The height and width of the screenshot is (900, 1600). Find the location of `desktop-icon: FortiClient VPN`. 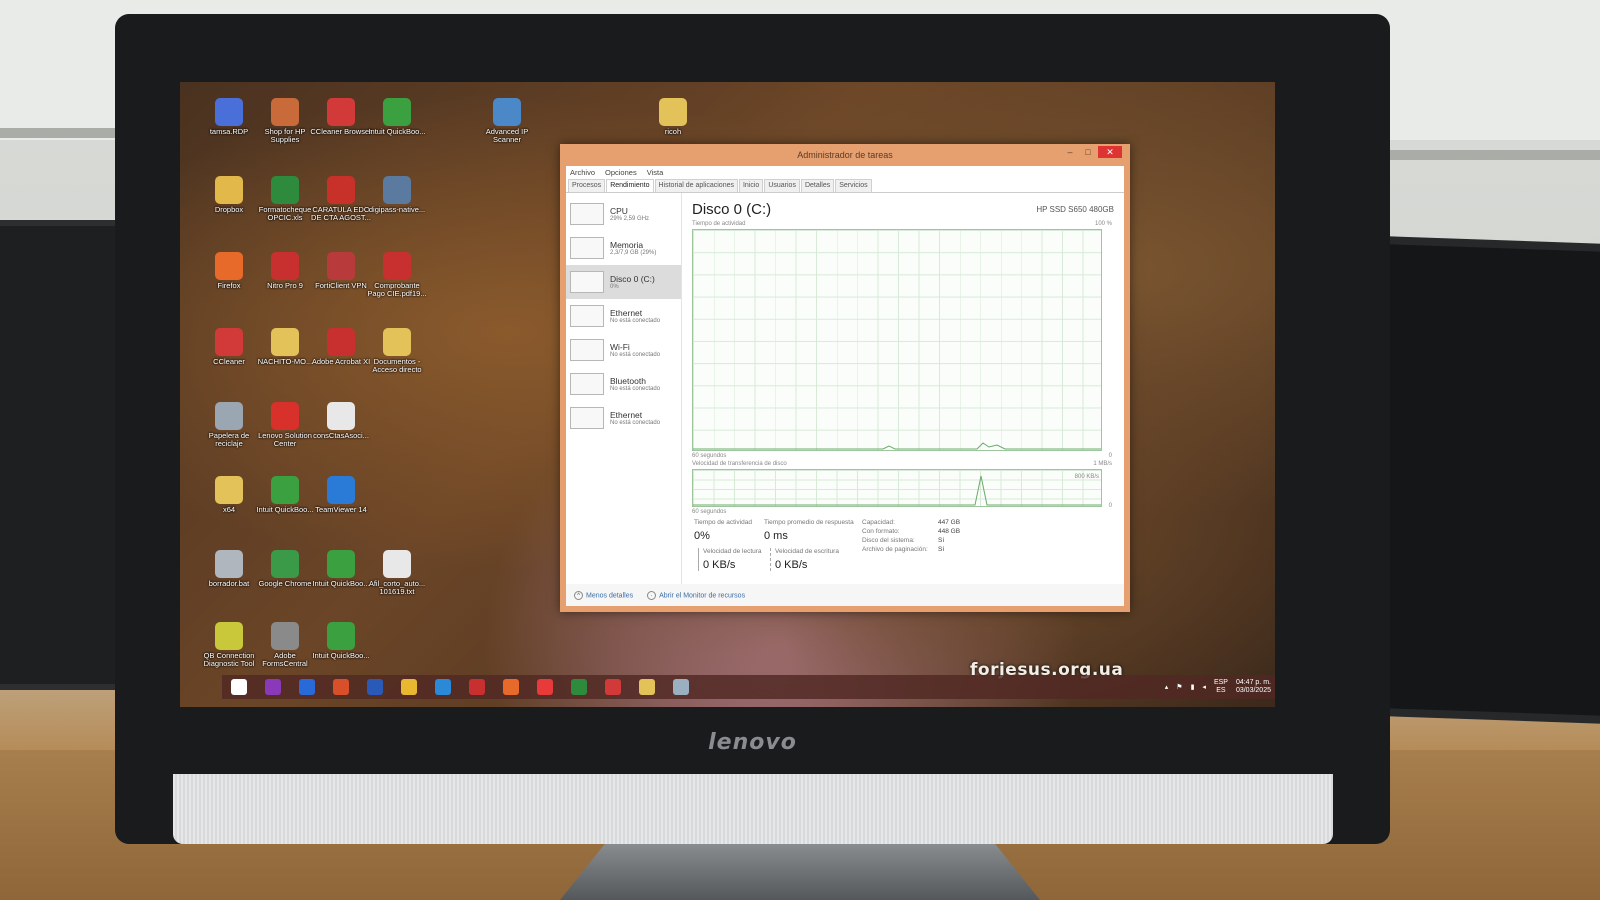

desktop-icon: FortiClient VPN is located at coordinates (341, 271).